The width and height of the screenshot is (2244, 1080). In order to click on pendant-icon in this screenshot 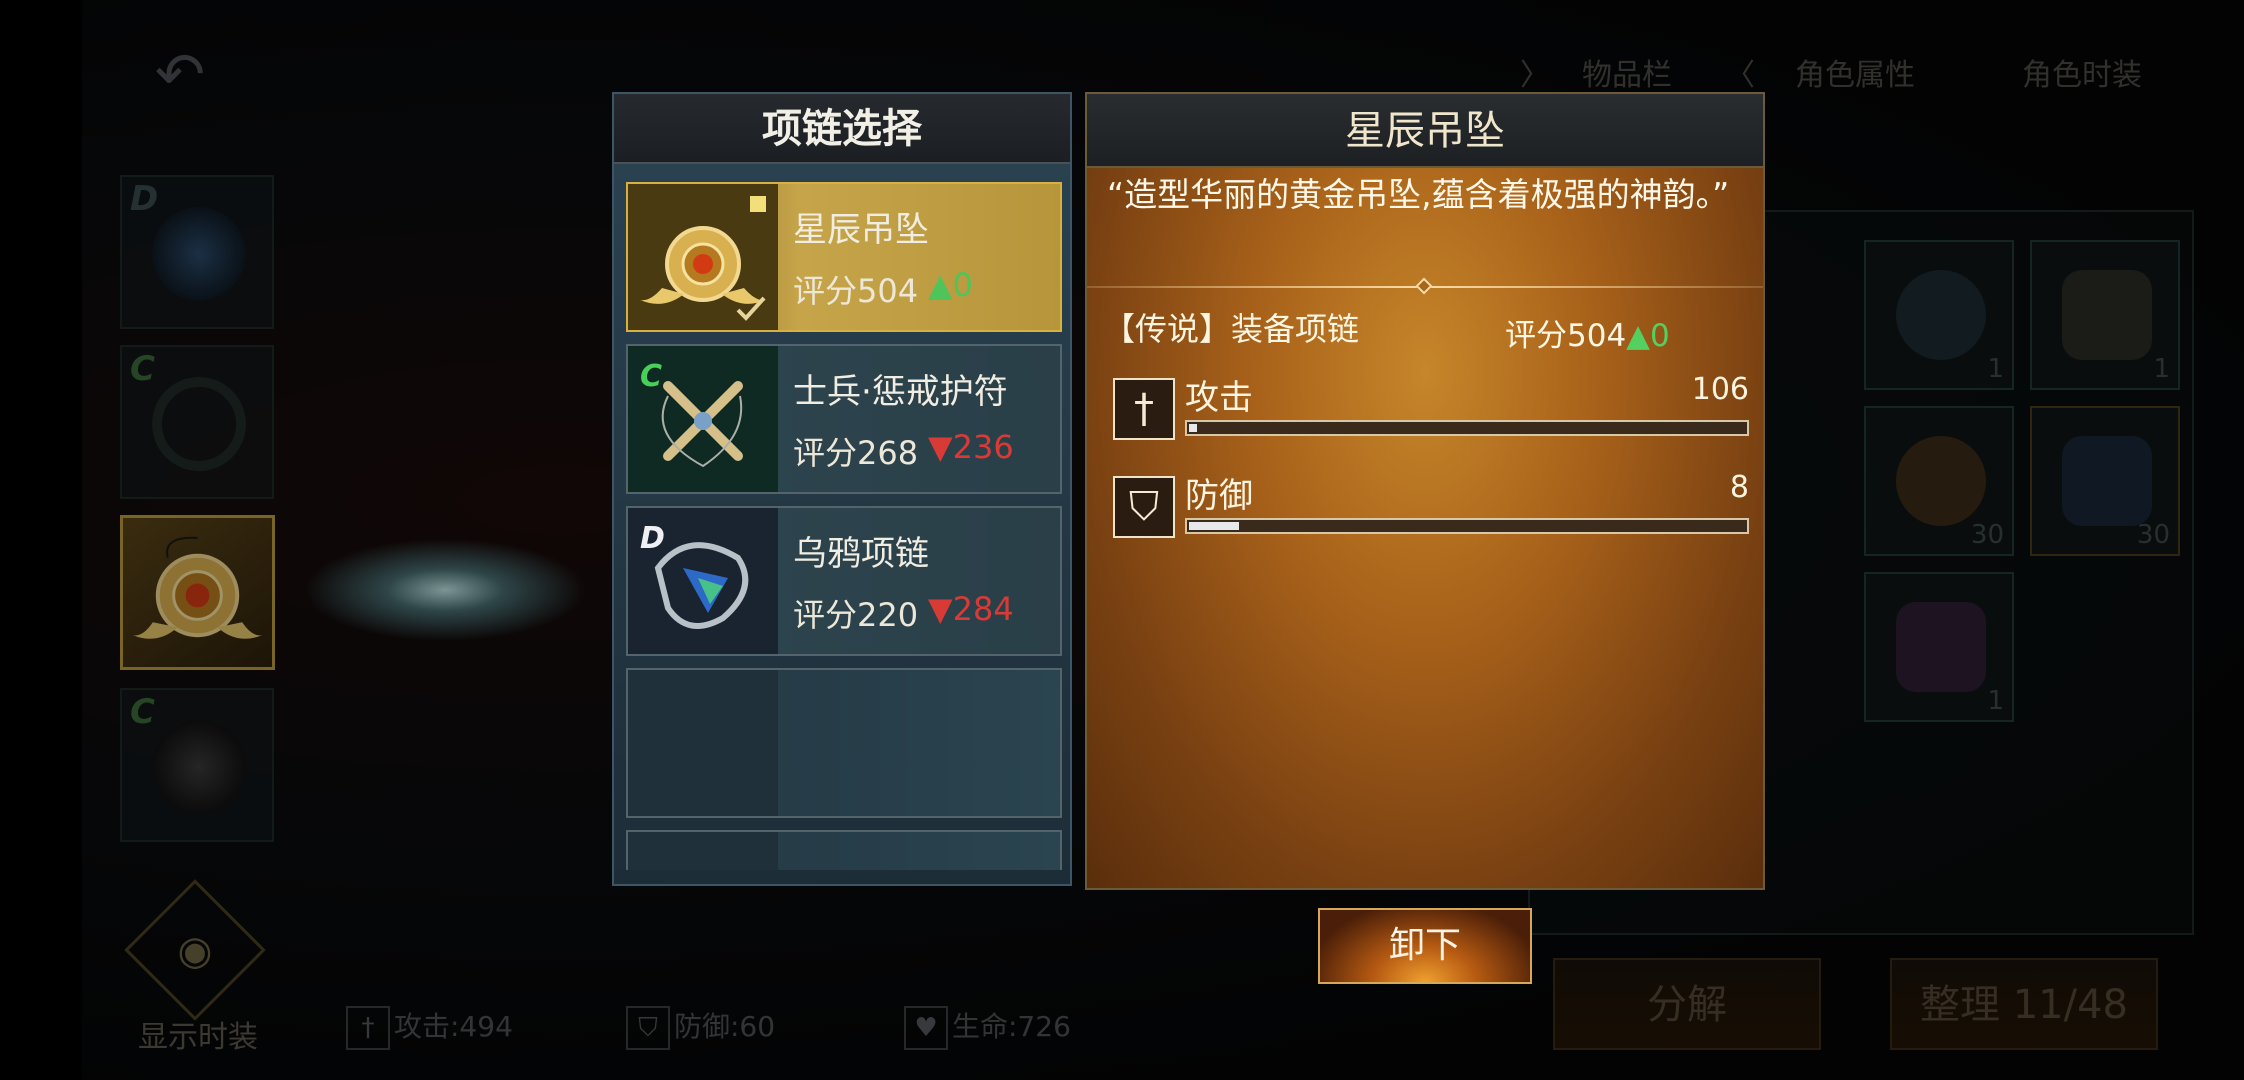, I will do `click(703, 257)`.